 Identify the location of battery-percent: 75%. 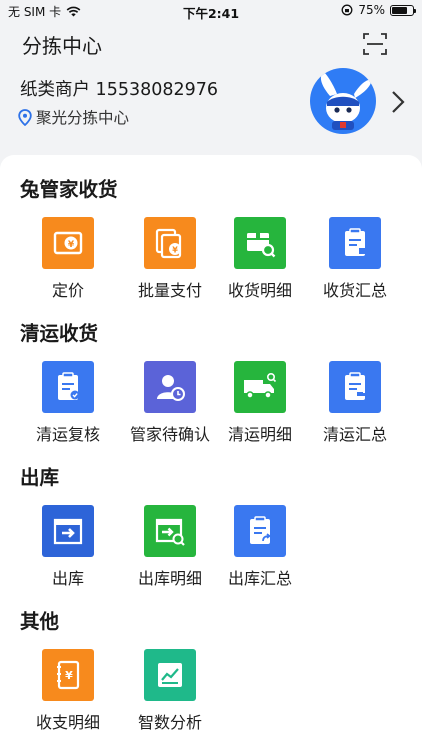
(371, 10).